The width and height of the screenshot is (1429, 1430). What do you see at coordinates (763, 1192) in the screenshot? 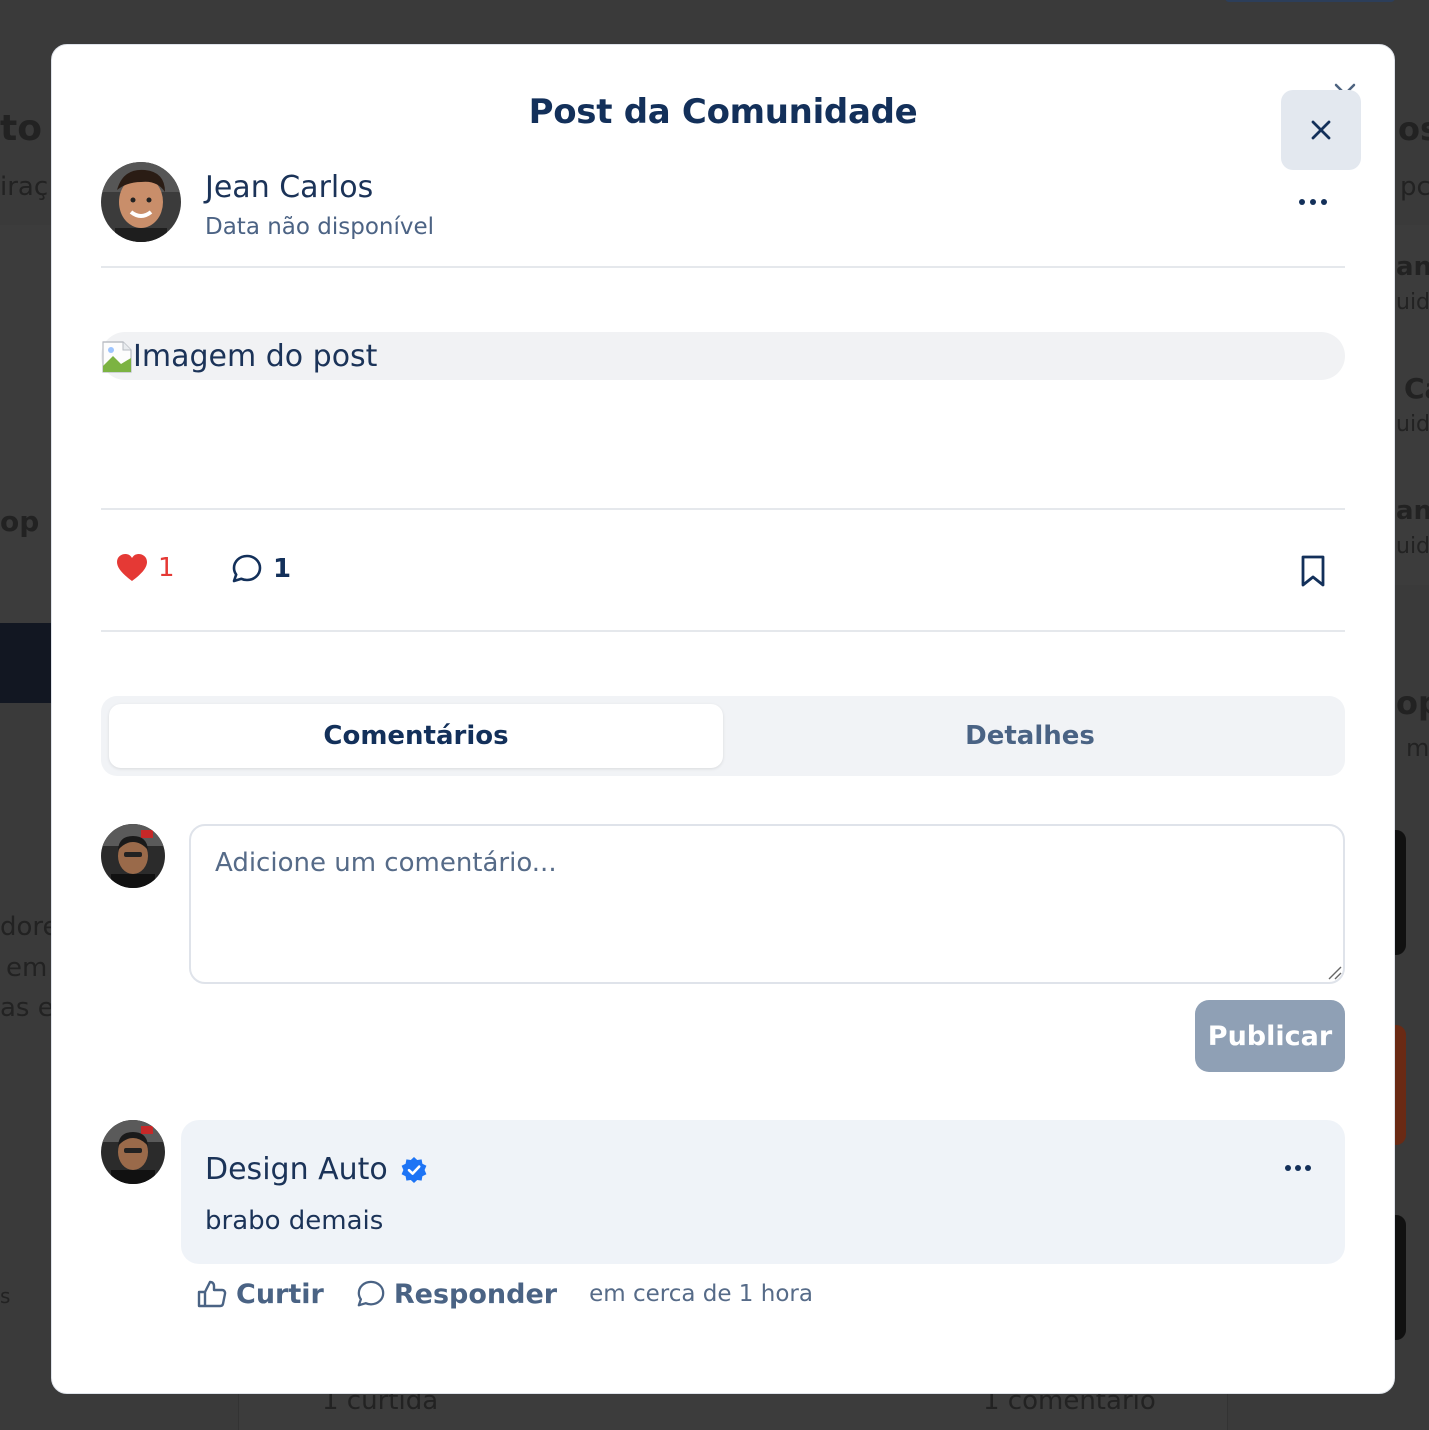
I see `comment-bubble: Design Auto brabo demais` at bounding box center [763, 1192].